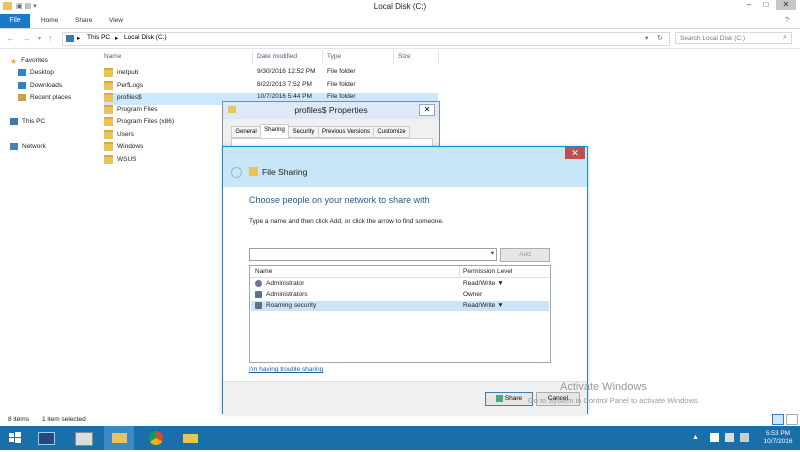 This screenshot has width=800, height=452. I want to click on network-icon, so click(14, 146).